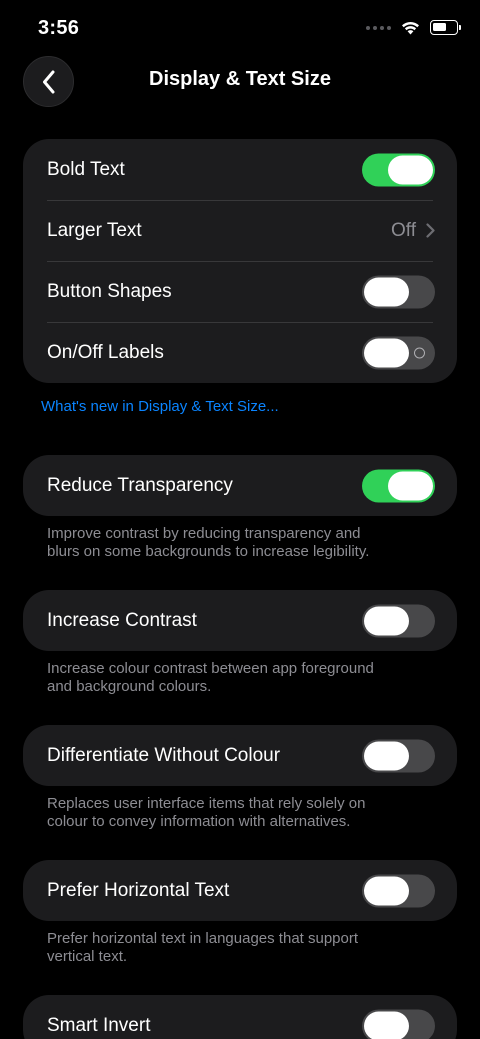 This screenshot has width=480, height=1039. Describe the element at coordinates (99, 1025) in the screenshot. I see `row-label: Smart Invert` at that location.